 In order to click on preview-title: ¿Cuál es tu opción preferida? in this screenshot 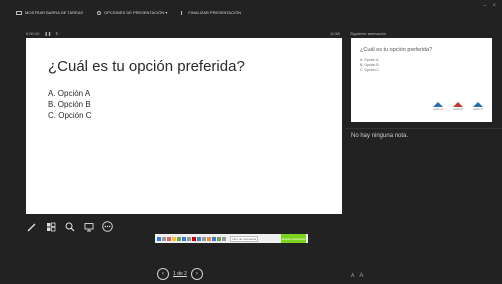, I will do `click(396, 50)`.